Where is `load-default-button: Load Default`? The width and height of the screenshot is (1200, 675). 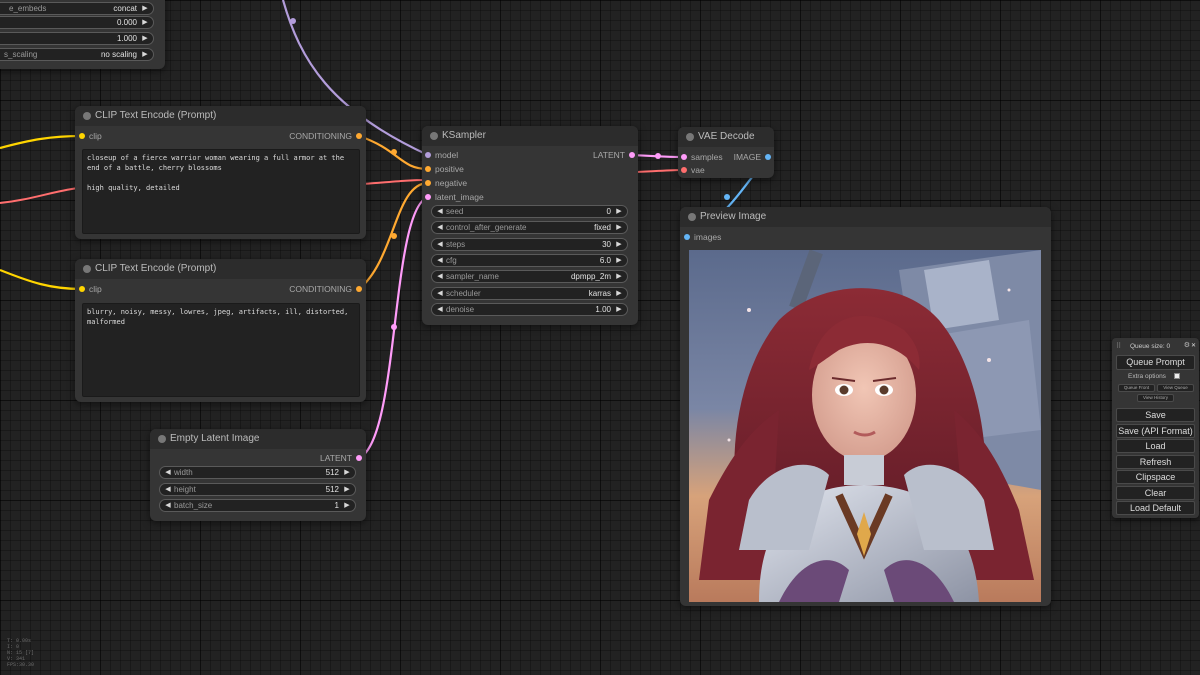
load-default-button: Load Default is located at coordinates (1155, 508).